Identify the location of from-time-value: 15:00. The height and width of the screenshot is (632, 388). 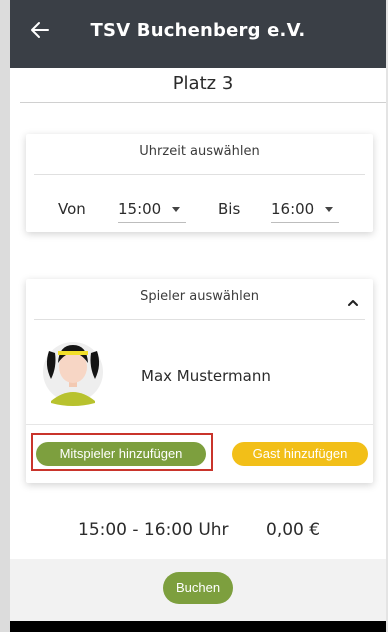
(140, 209).